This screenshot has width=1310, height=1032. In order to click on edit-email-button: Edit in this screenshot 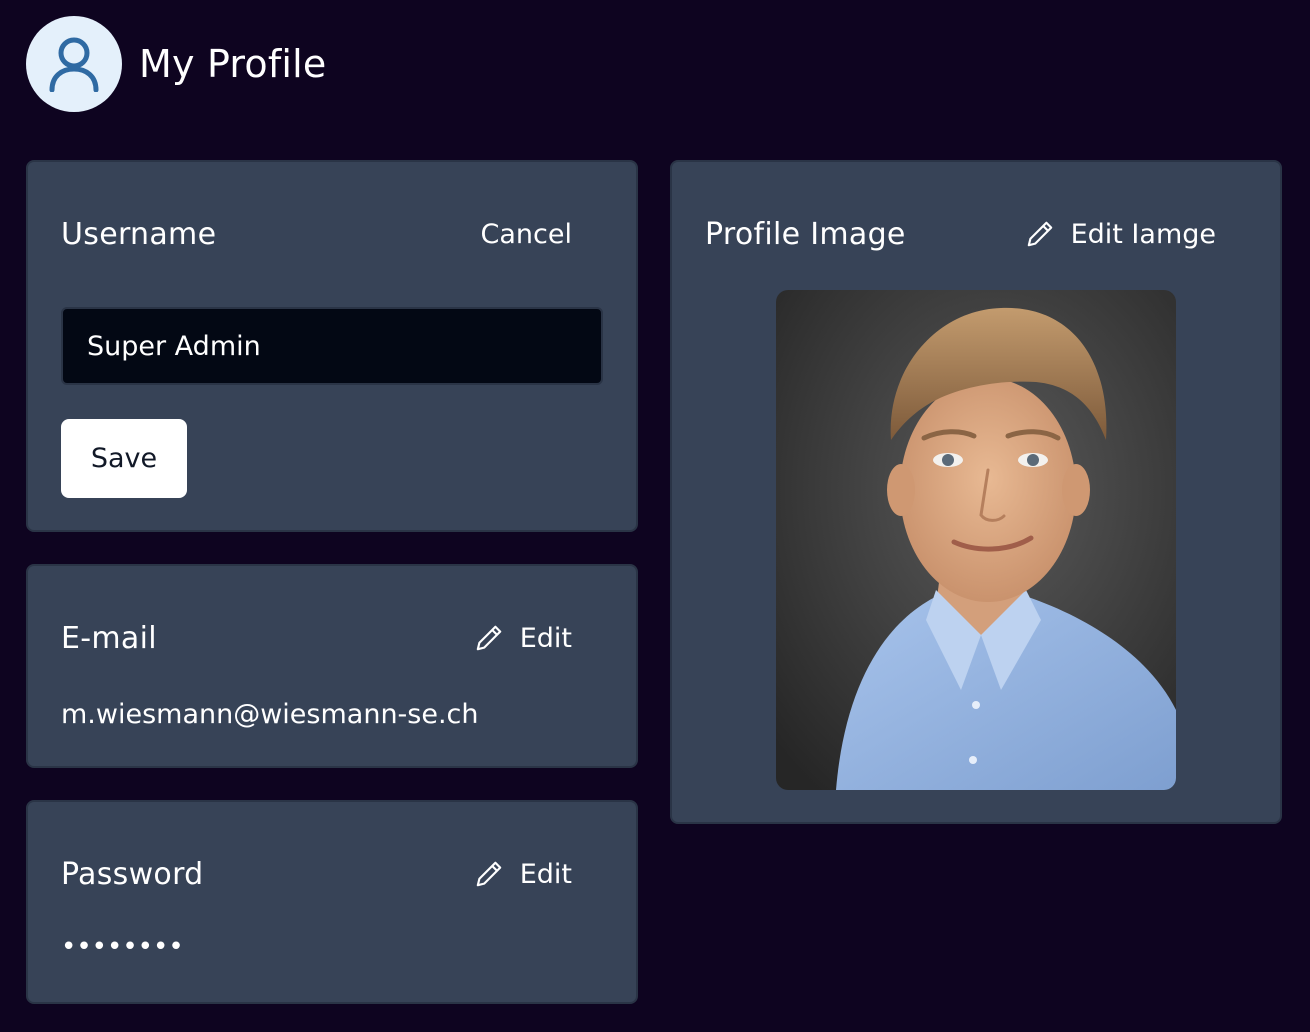, I will do `click(522, 638)`.